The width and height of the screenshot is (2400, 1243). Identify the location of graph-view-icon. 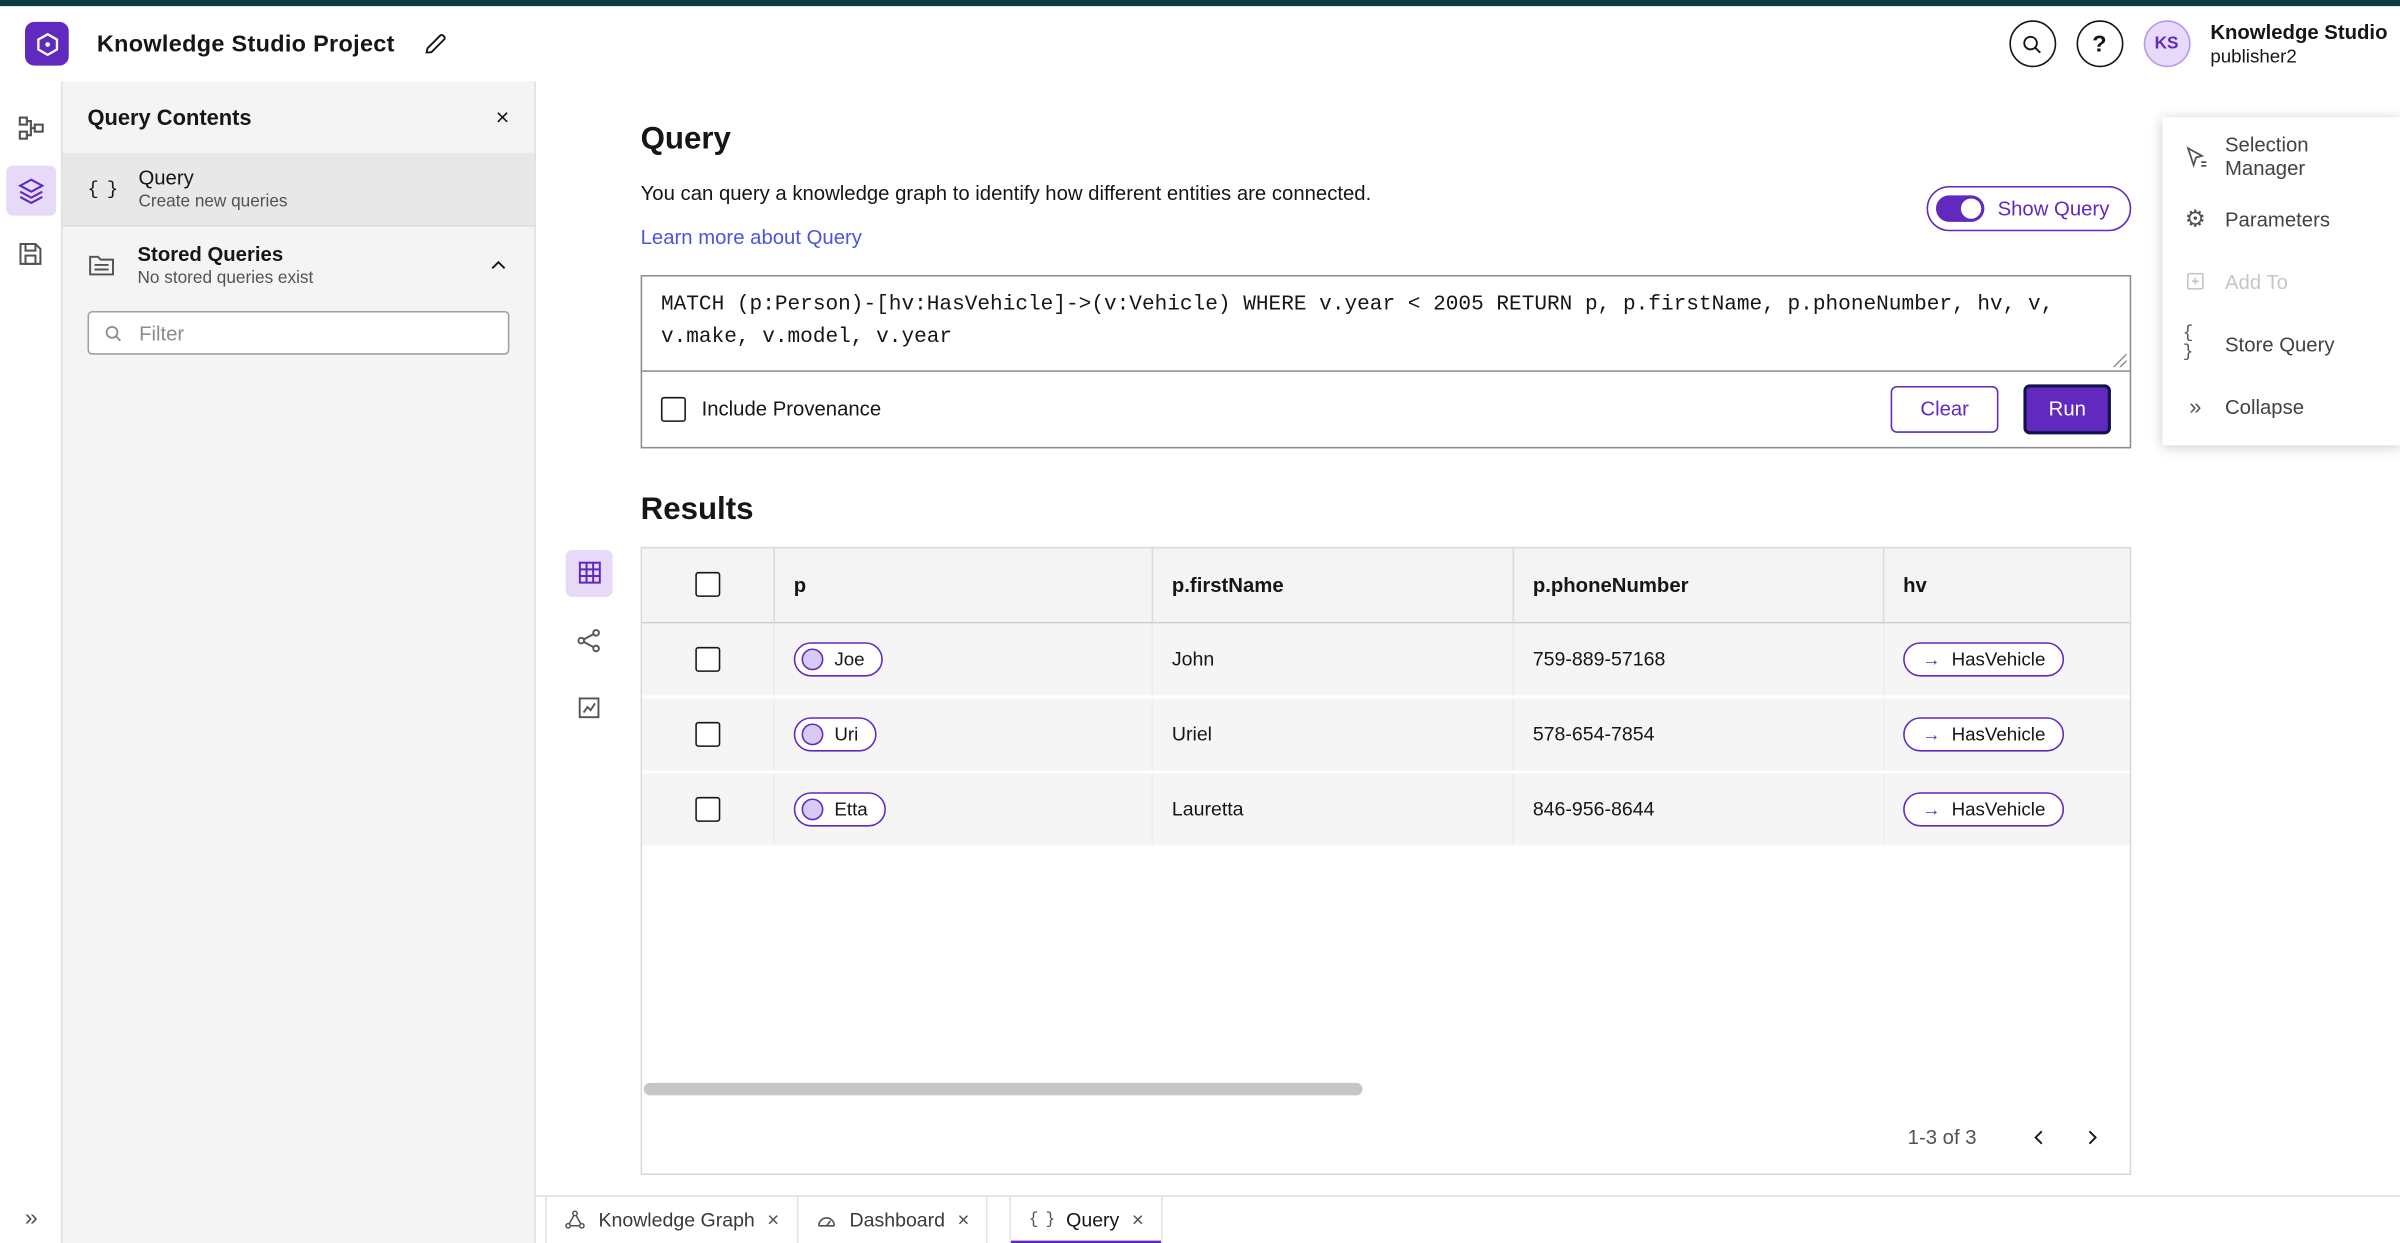
(589, 640).